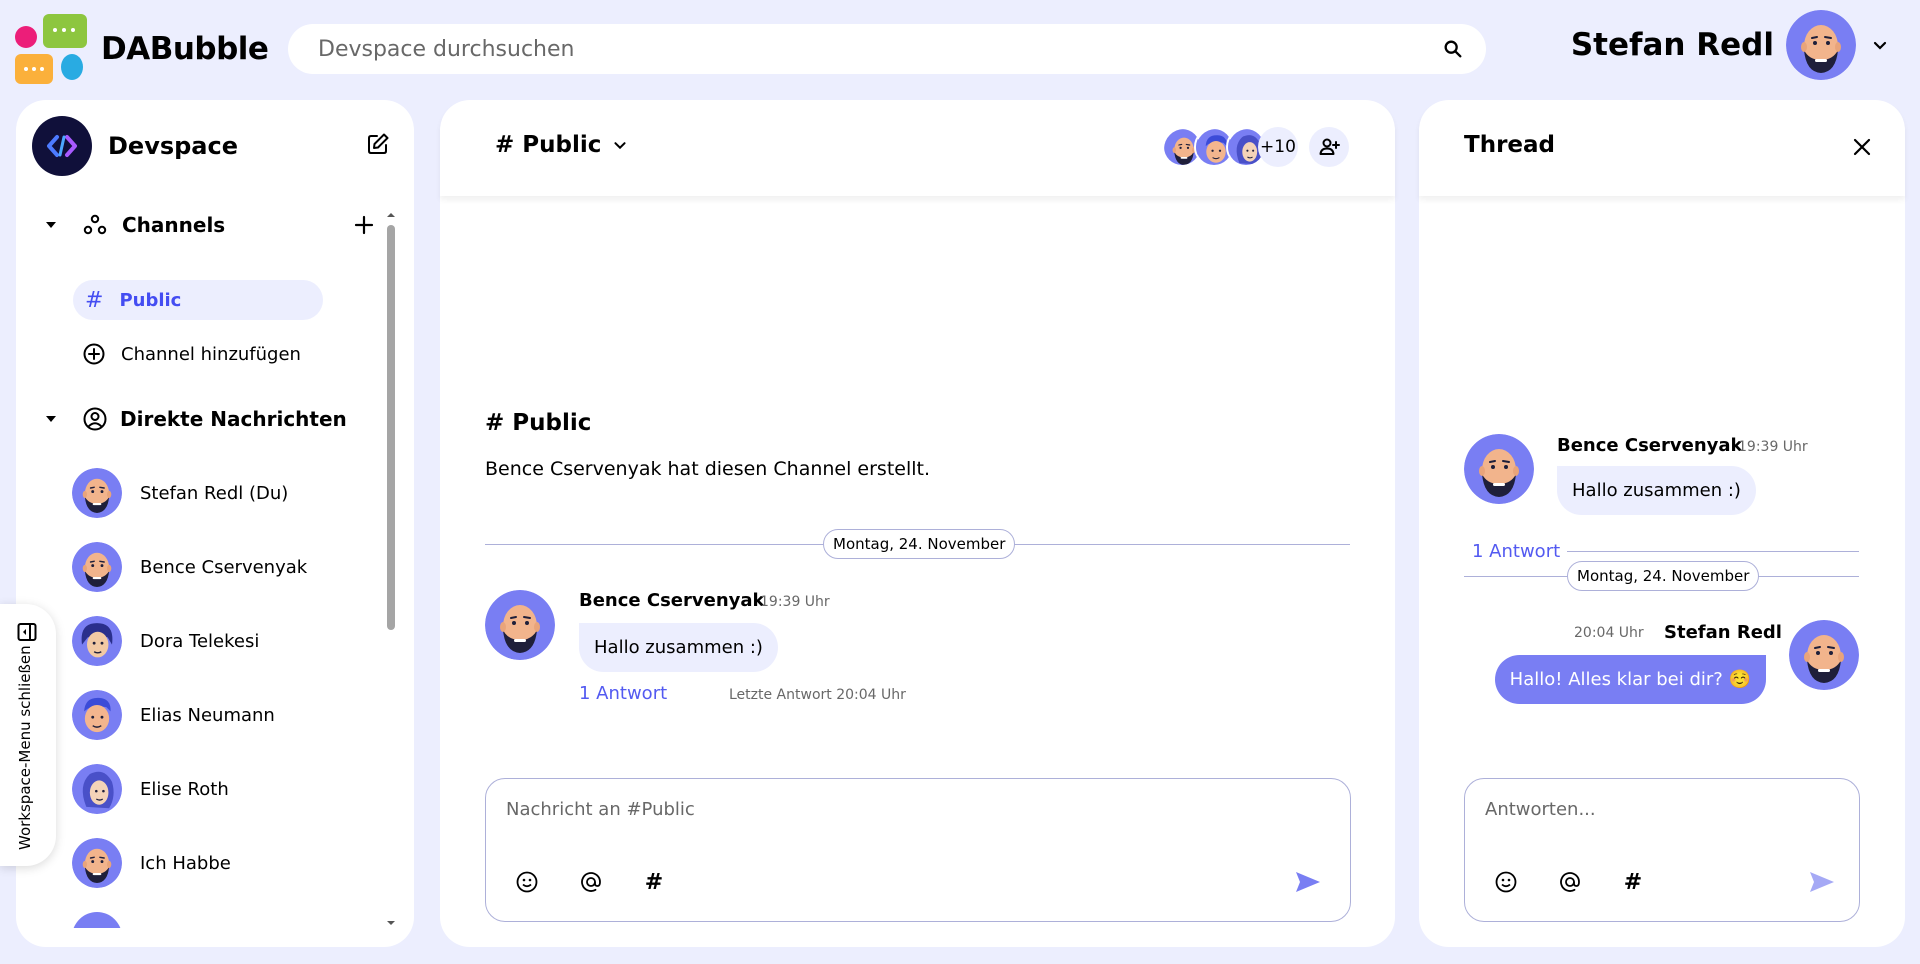 This screenshot has height=964, width=1920. I want to click on dm-item-partial, so click(97, 920).